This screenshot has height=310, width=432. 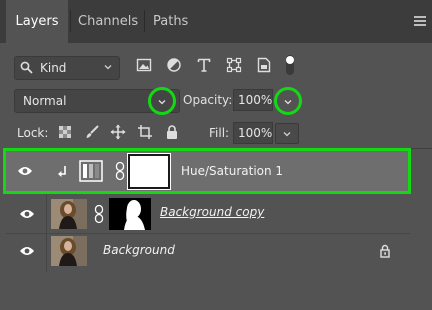 What do you see at coordinates (253, 100) in the screenshot?
I see `opacity-input: 100%` at bounding box center [253, 100].